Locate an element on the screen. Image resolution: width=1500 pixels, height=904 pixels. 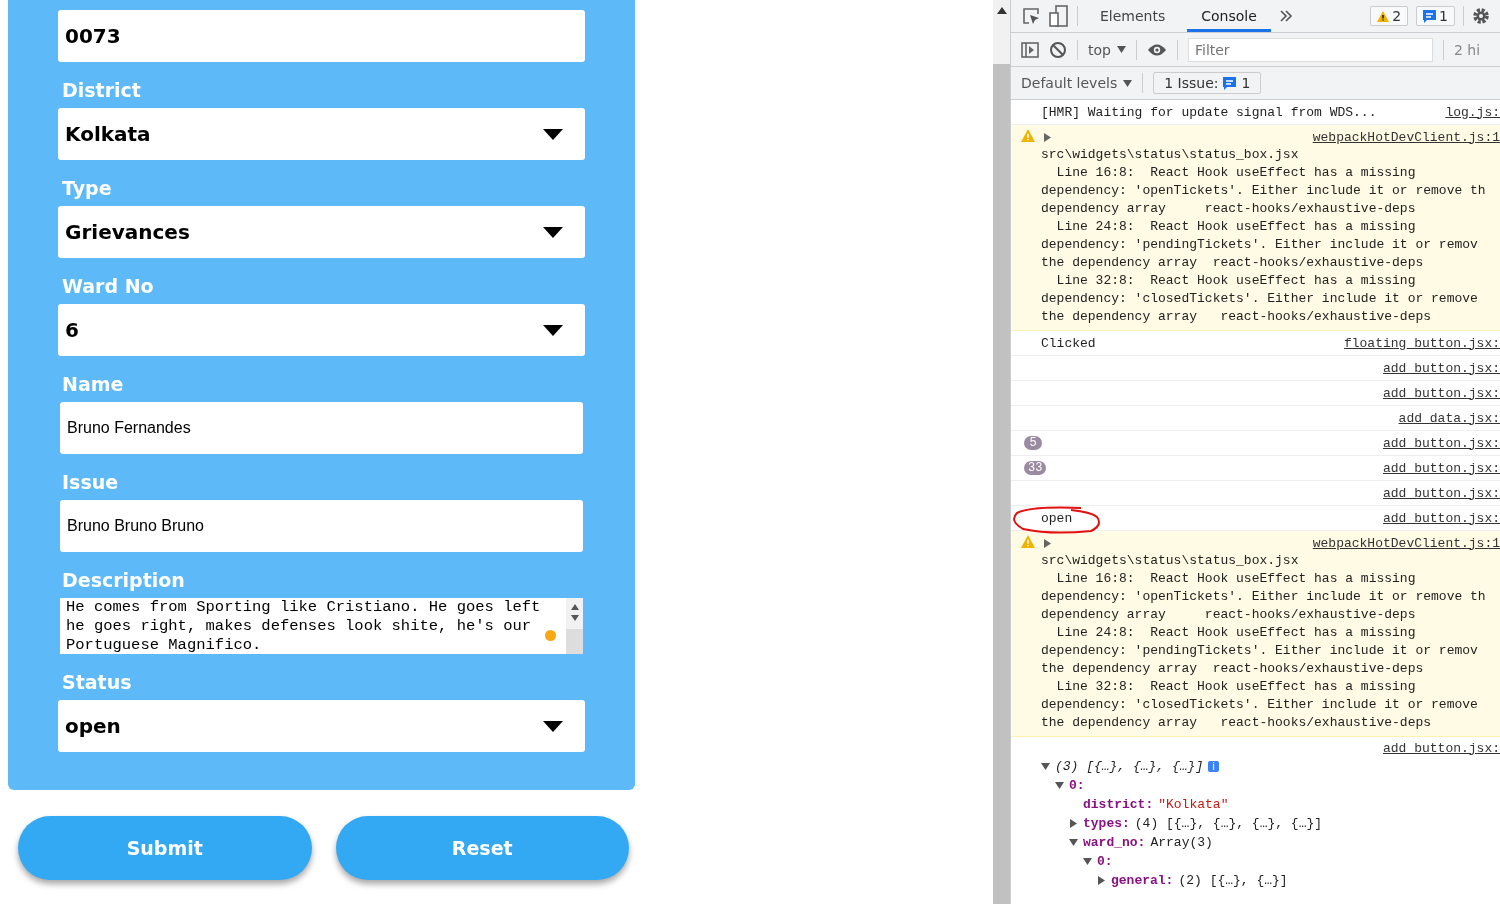
scroll-down-icon is located at coordinates (574, 618).